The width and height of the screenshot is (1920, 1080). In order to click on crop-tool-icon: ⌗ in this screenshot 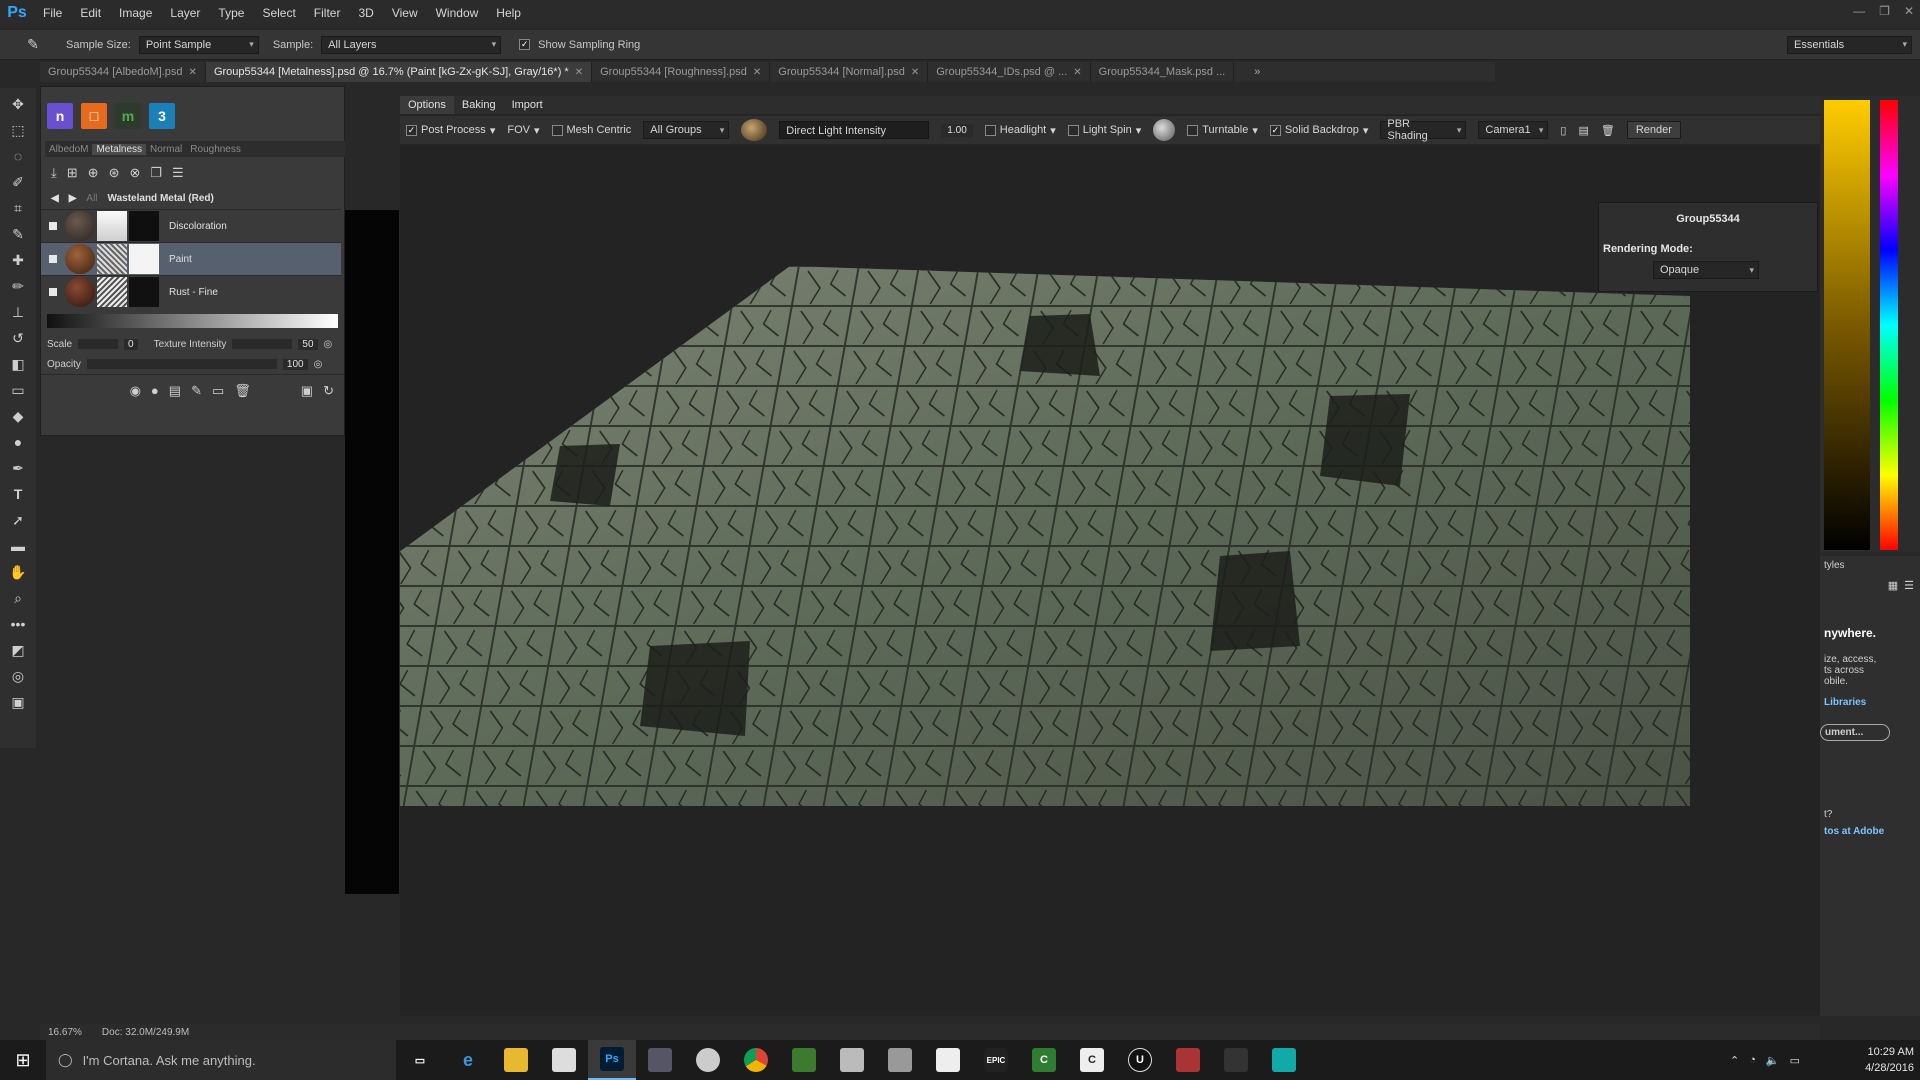, I will do `click(18, 208)`.